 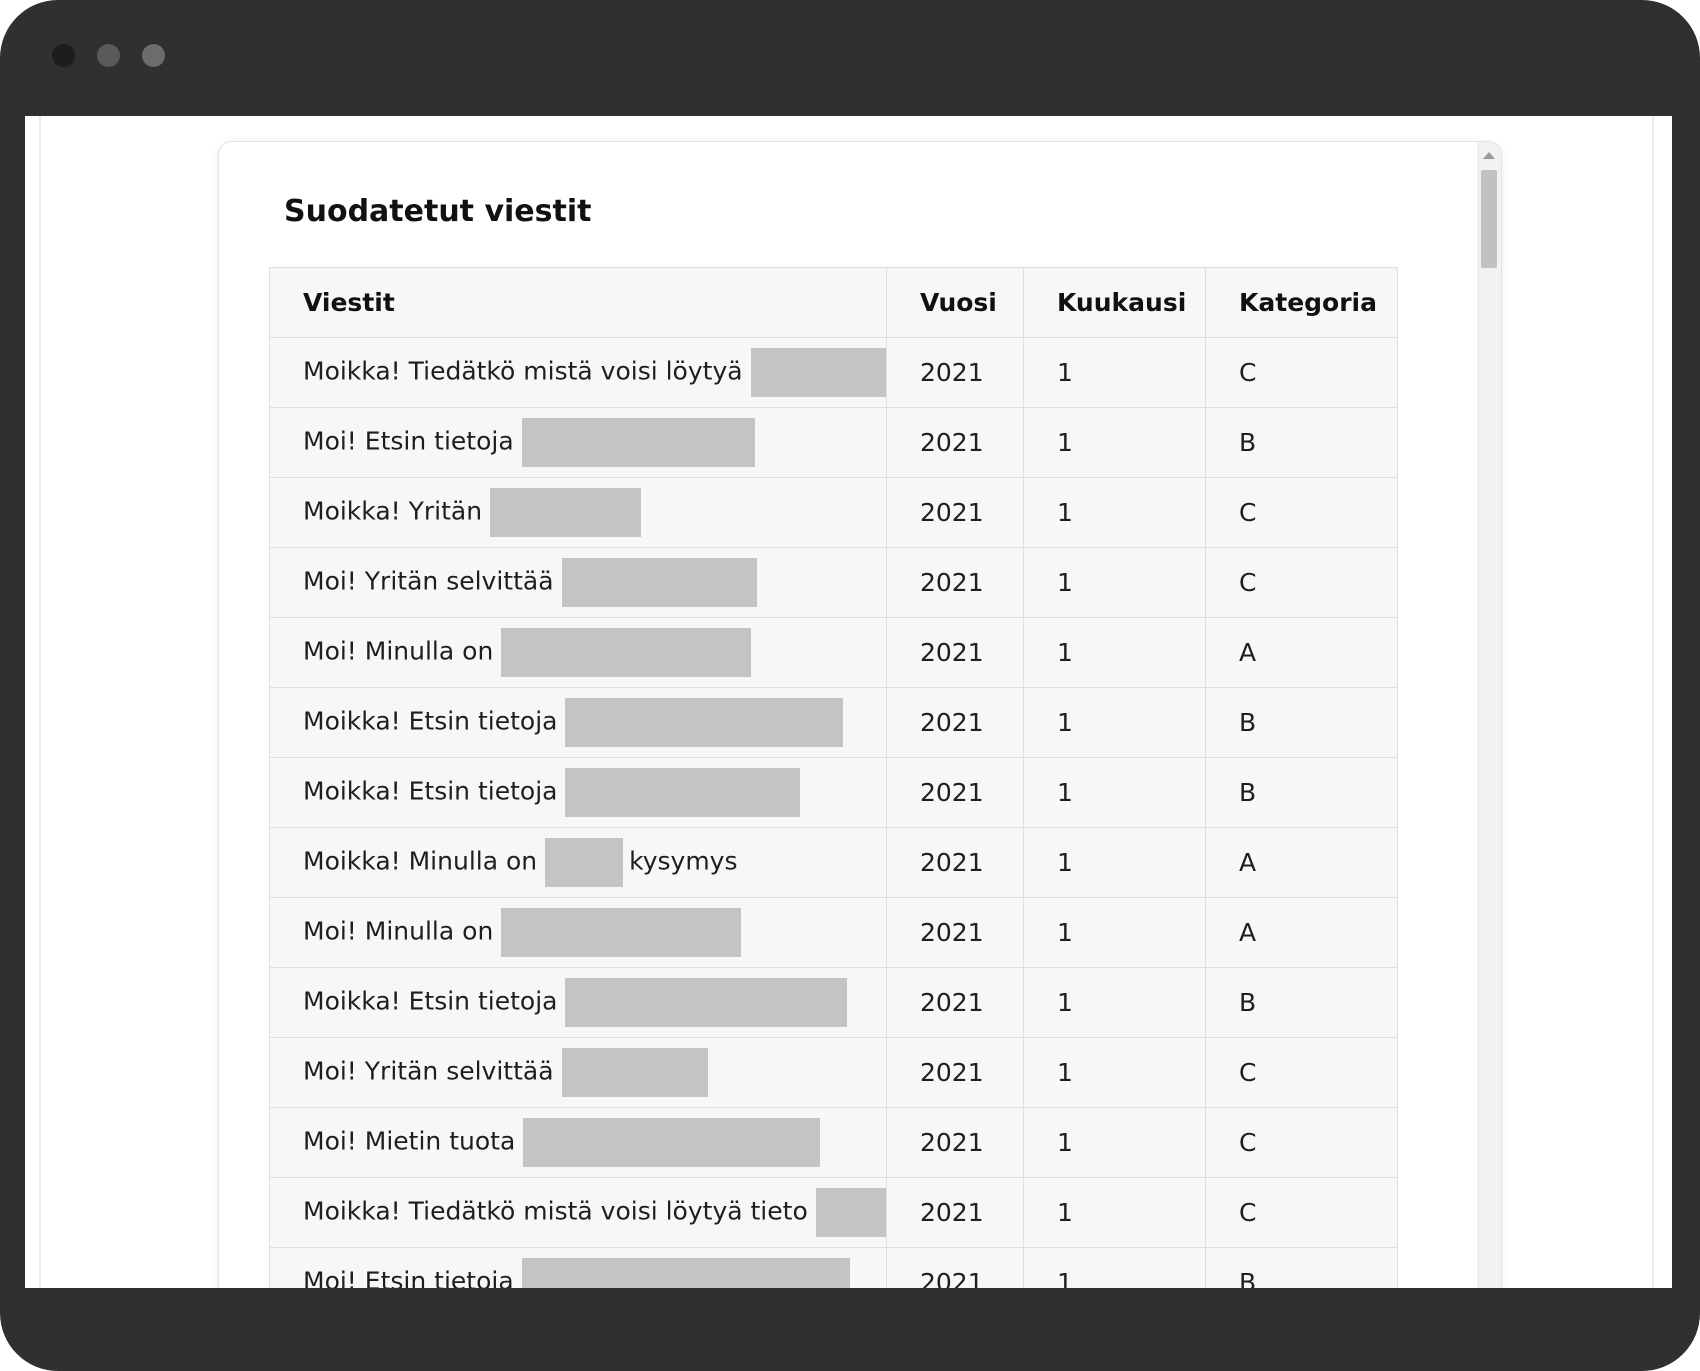 What do you see at coordinates (1653, 702) in the screenshot?
I see `page-edge-right` at bounding box center [1653, 702].